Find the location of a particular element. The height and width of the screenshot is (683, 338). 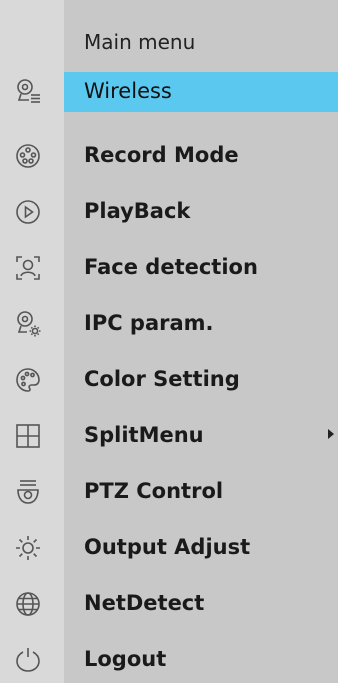

menu-item-label: SplitMenu is located at coordinates (144, 435).